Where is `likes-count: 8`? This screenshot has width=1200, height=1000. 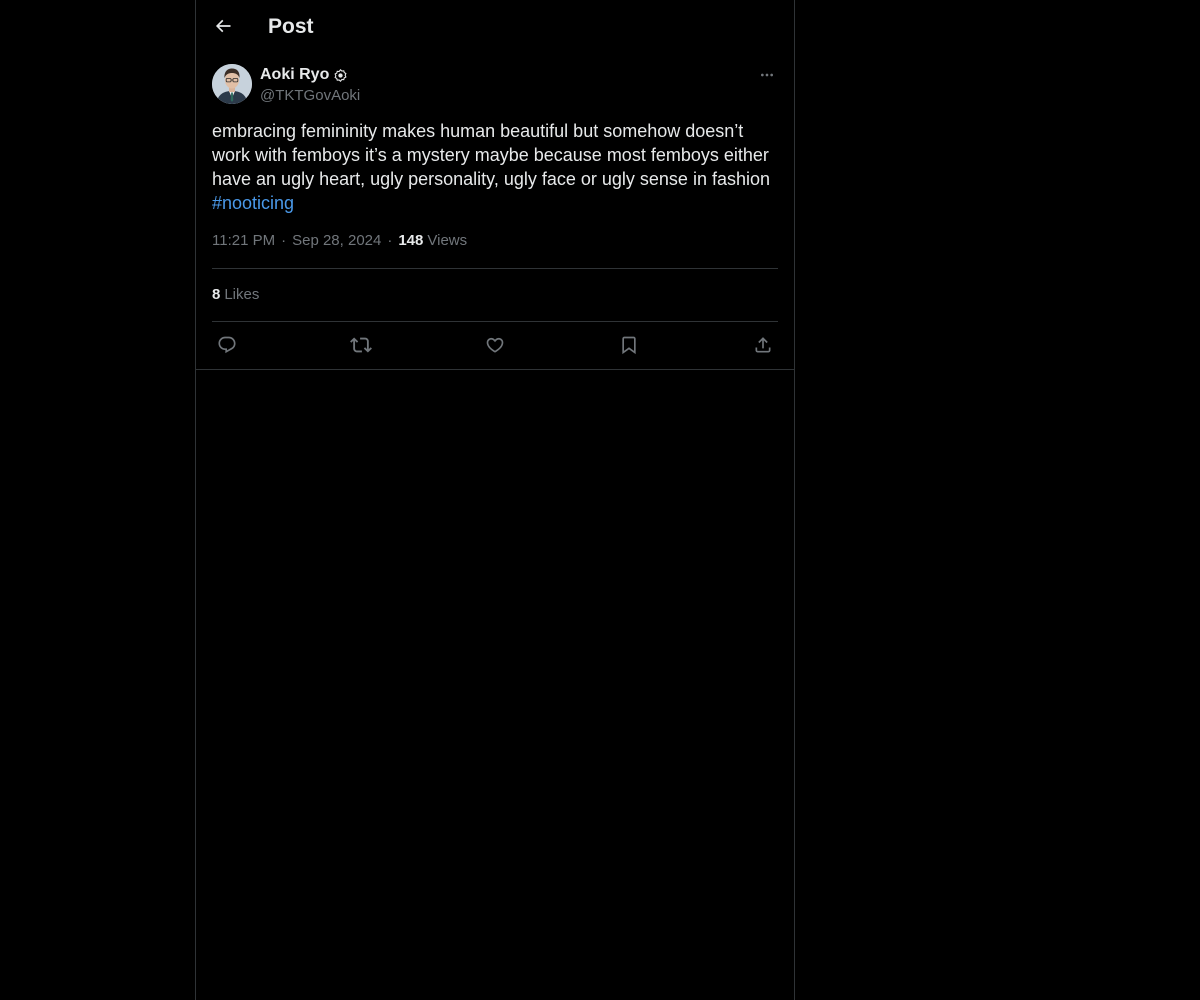 likes-count: 8 is located at coordinates (216, 294).